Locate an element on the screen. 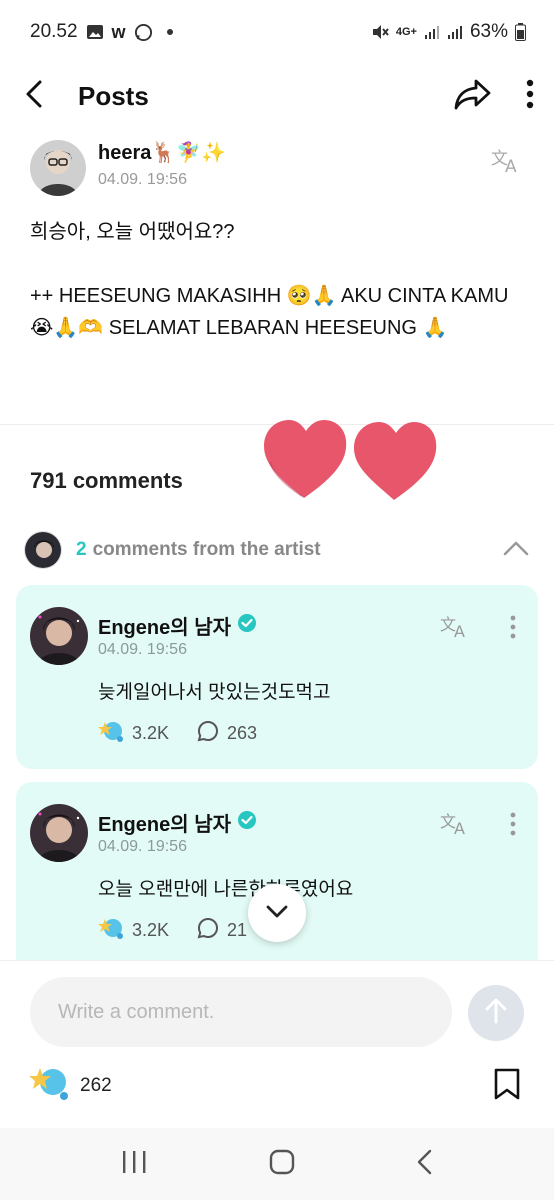 This screenshot has width=554, height=1200. back-arrow-icon is located at coordinates (34, 96).